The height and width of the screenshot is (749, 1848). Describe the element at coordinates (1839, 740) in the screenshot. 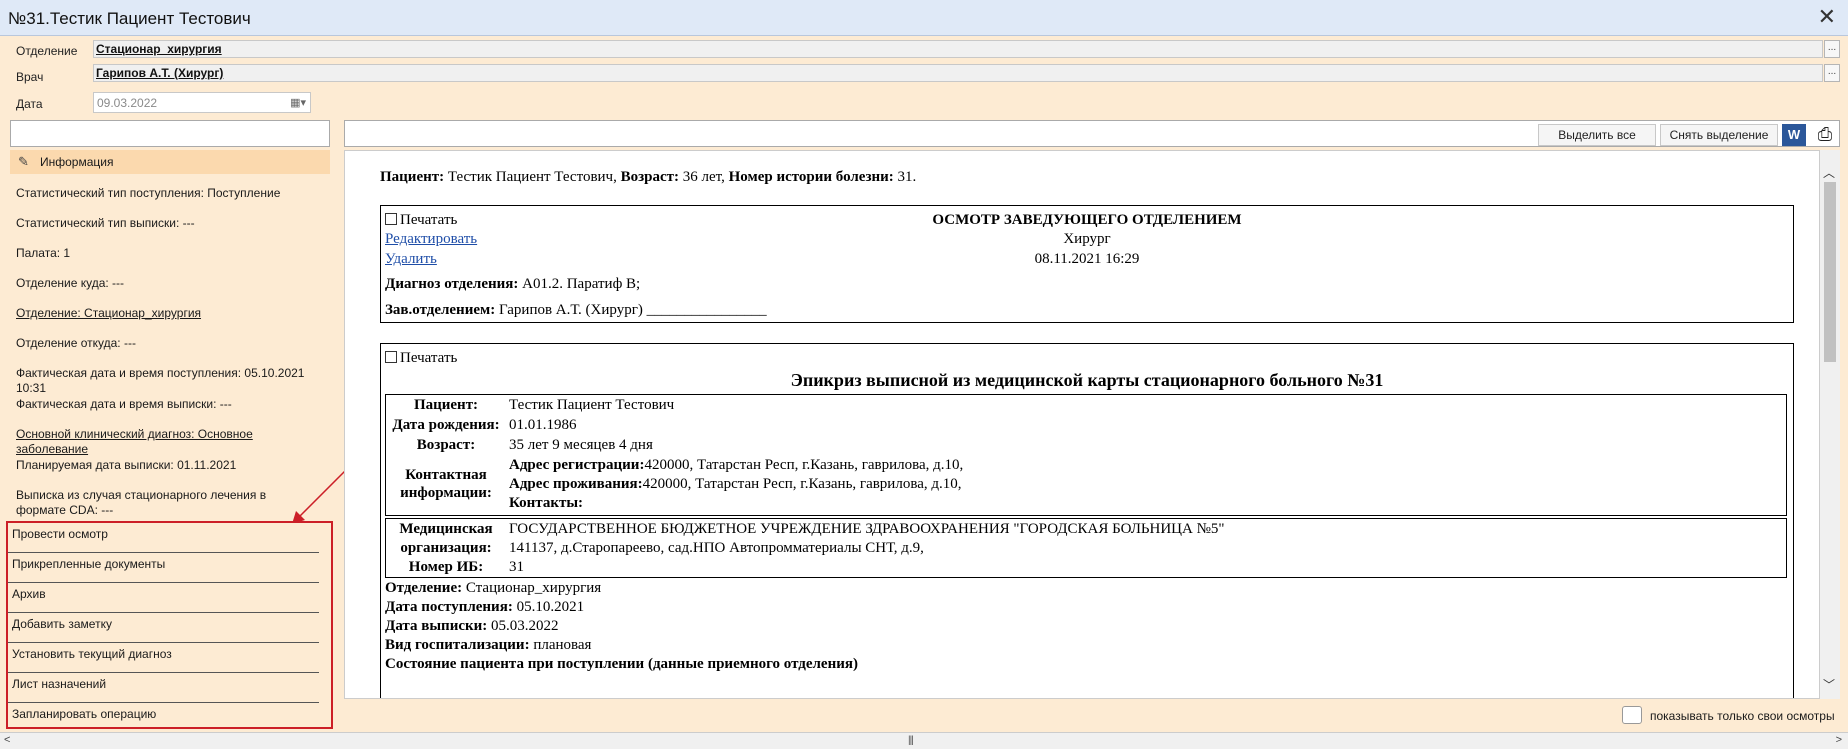

I see `scroll-right-icon: >` at that location.